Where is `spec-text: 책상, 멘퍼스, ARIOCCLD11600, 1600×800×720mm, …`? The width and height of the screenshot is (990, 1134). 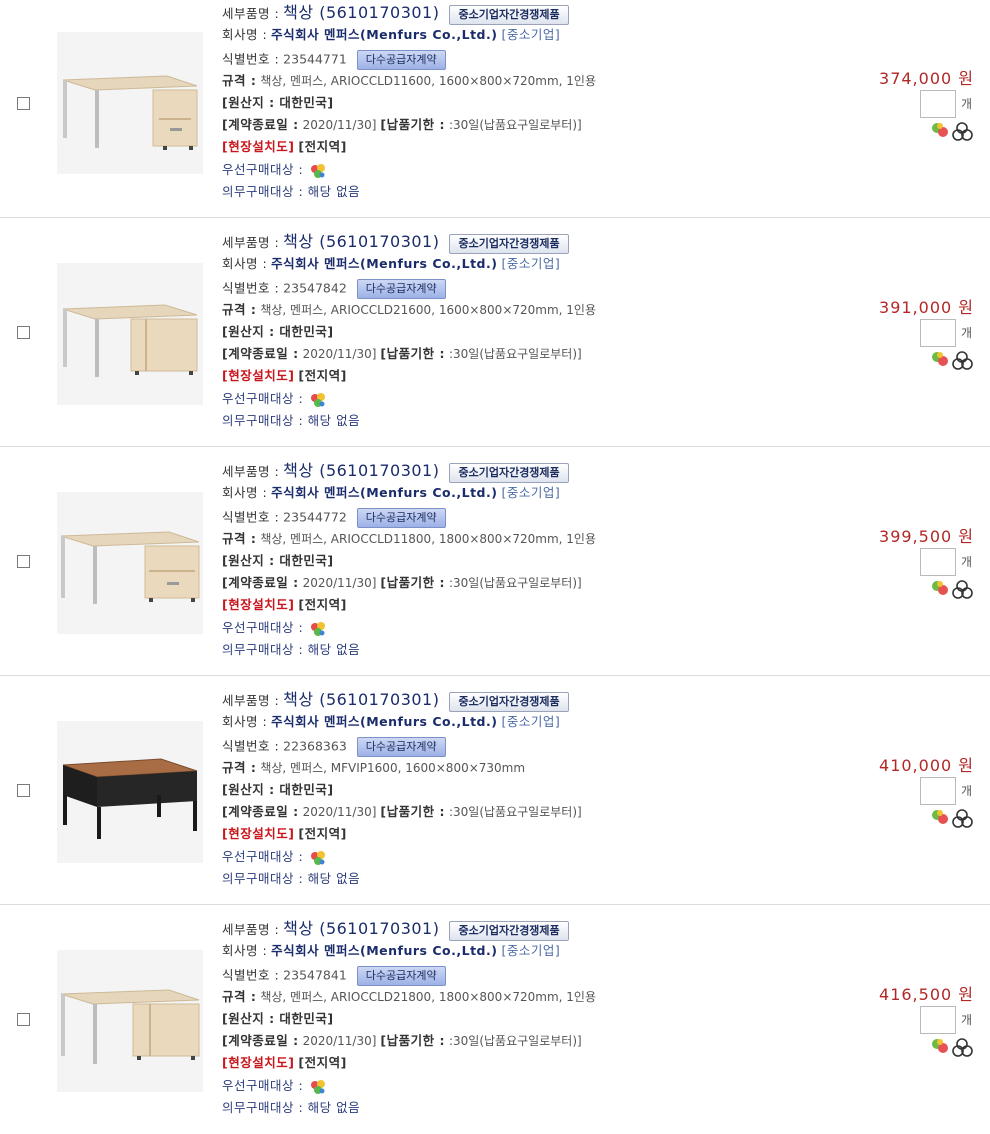
spec-text: 책상, 멘퍼스, ARIOCCLD11600, 1600×800×720mm, … is located at coordinates (428, 81).